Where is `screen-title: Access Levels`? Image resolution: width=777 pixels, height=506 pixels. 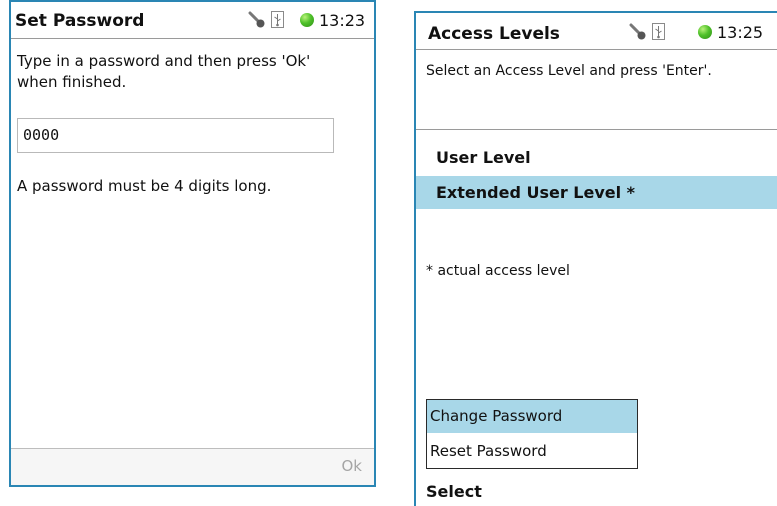 screen-title: Access Levels is located at coordinates (494, 34).